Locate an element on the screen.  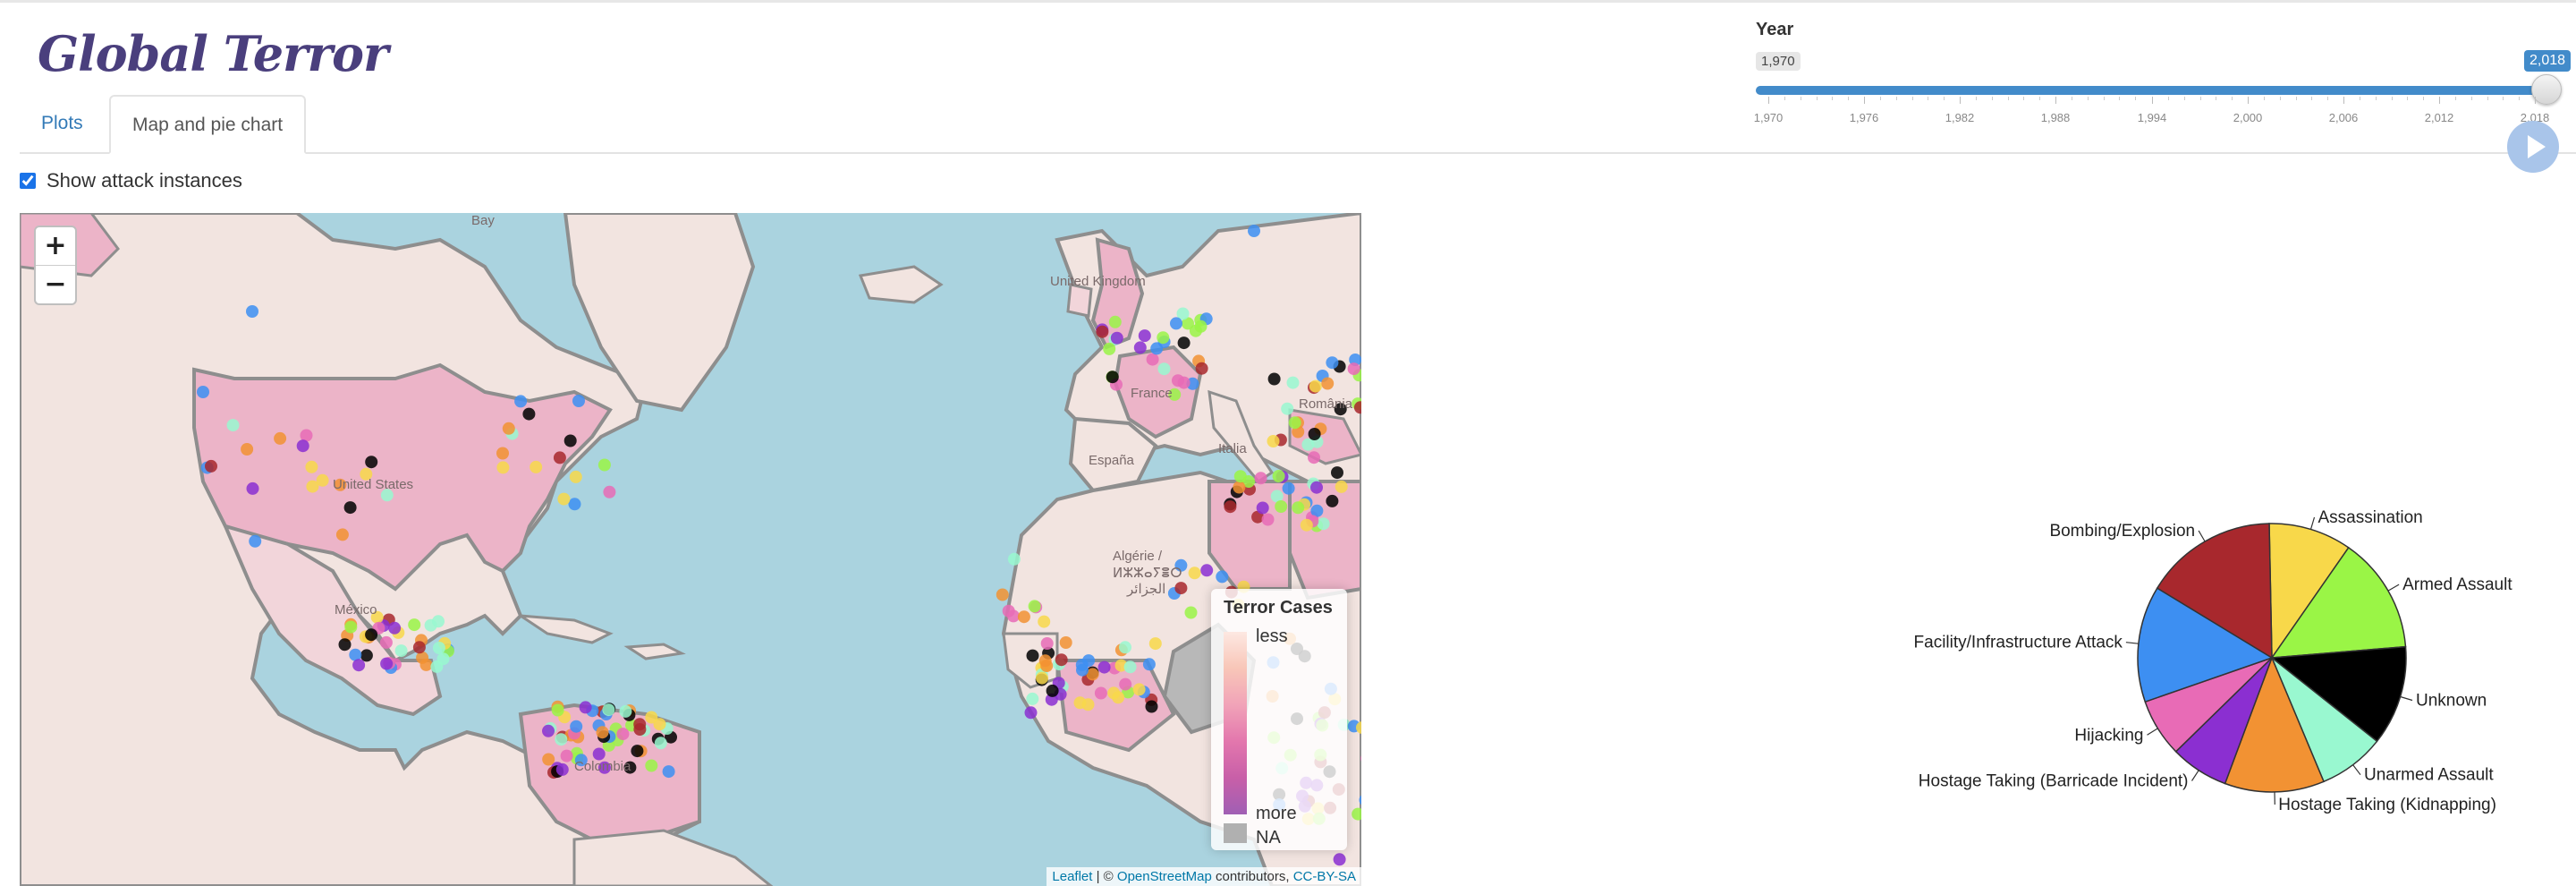
show-attacks-control: Show attack instances is located at coordinates (131, 180).